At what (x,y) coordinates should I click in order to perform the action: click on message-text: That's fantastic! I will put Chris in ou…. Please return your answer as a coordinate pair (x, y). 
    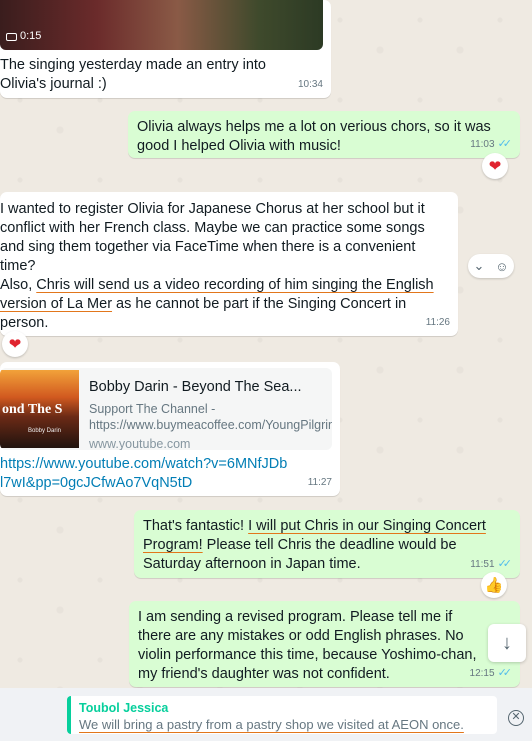
    Looking at the image, I should click on (314, 545).